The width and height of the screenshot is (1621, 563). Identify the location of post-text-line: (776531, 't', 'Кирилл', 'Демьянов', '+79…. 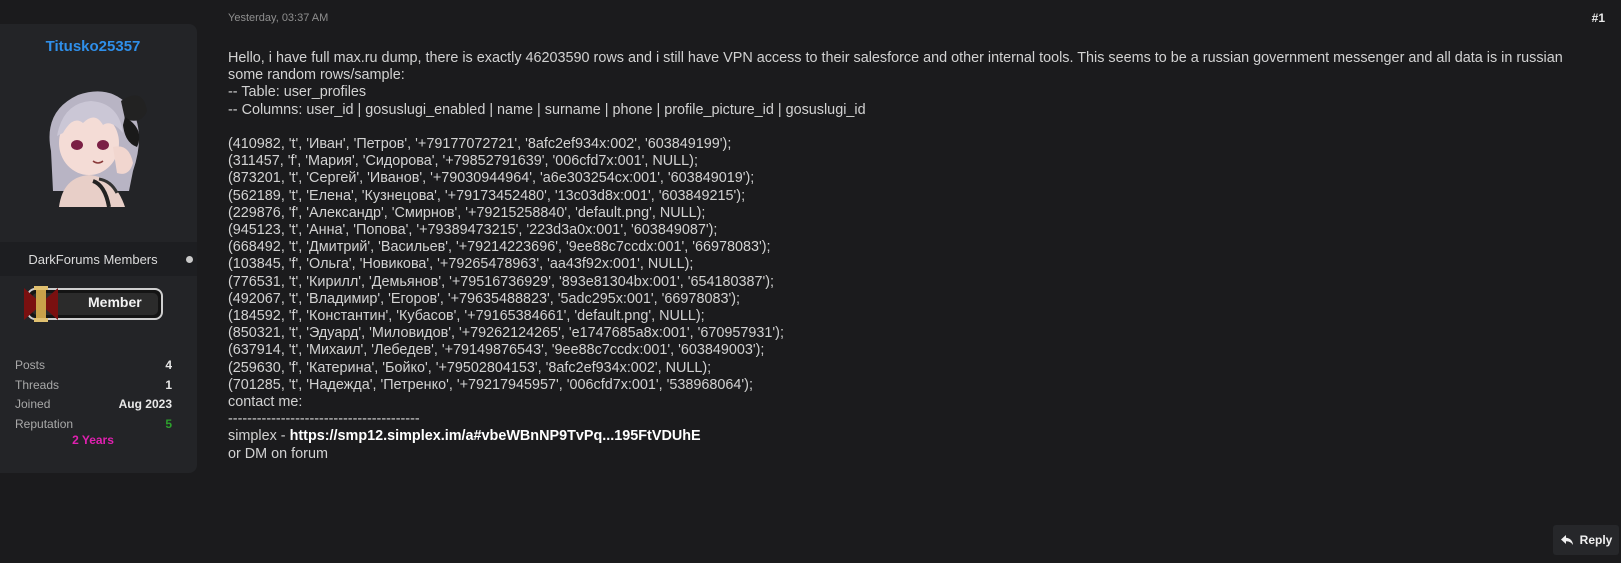
(501, 281).